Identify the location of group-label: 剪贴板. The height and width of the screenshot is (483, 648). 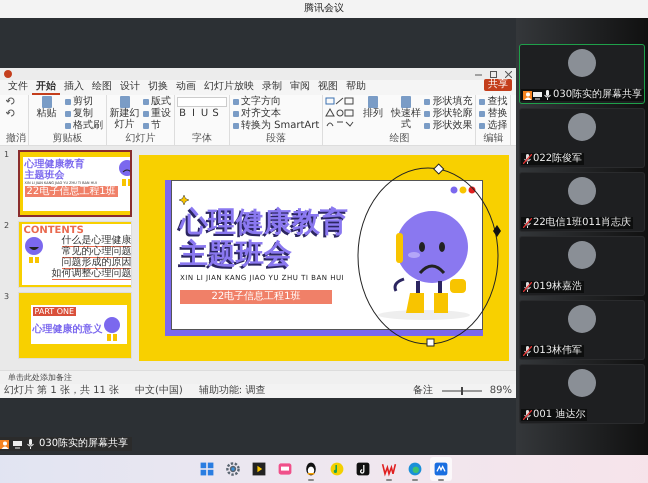
(68, 138).